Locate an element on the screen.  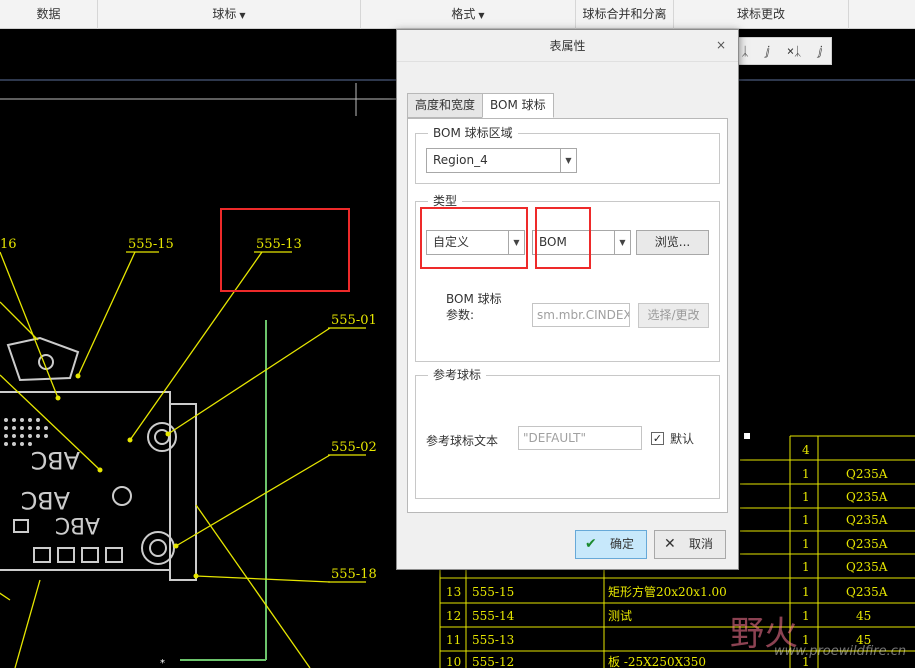
balloon-label: 555-01 is located at coordinates (354, 320).